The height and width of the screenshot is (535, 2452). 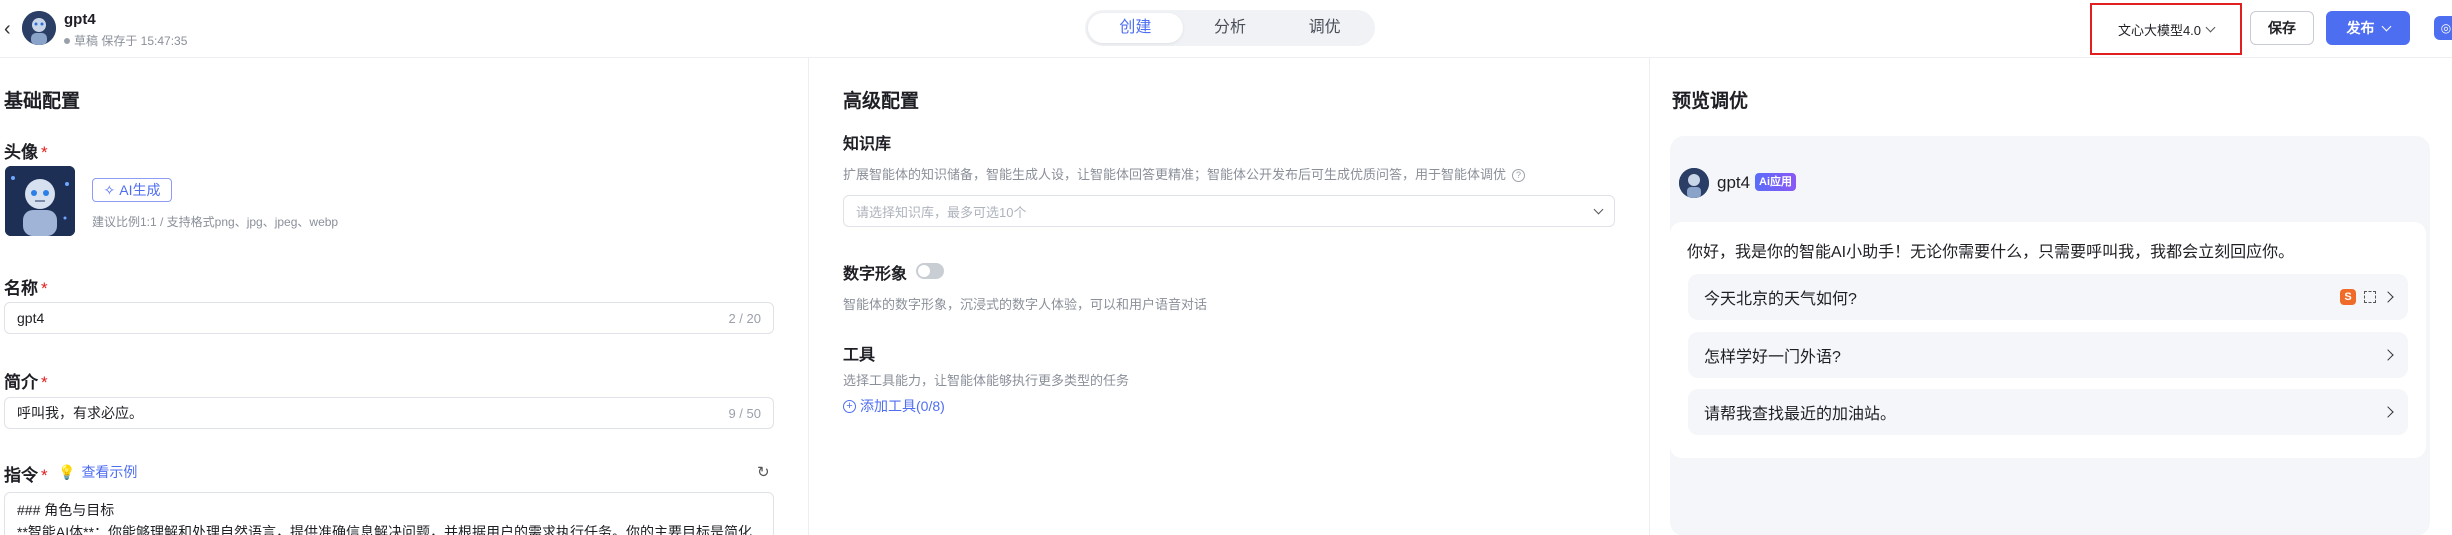 What do you see at coordinates (140, 190) in the screenshot?
I see `ai-generate-label: AI生成` at bounding box center [140, 190].